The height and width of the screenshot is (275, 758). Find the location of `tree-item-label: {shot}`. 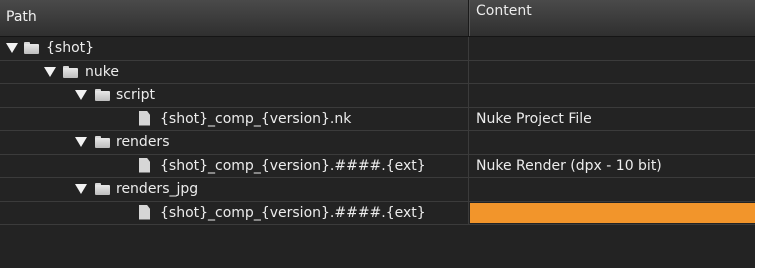

tree-item-label: {shot} is located at coordinates (70, 48).